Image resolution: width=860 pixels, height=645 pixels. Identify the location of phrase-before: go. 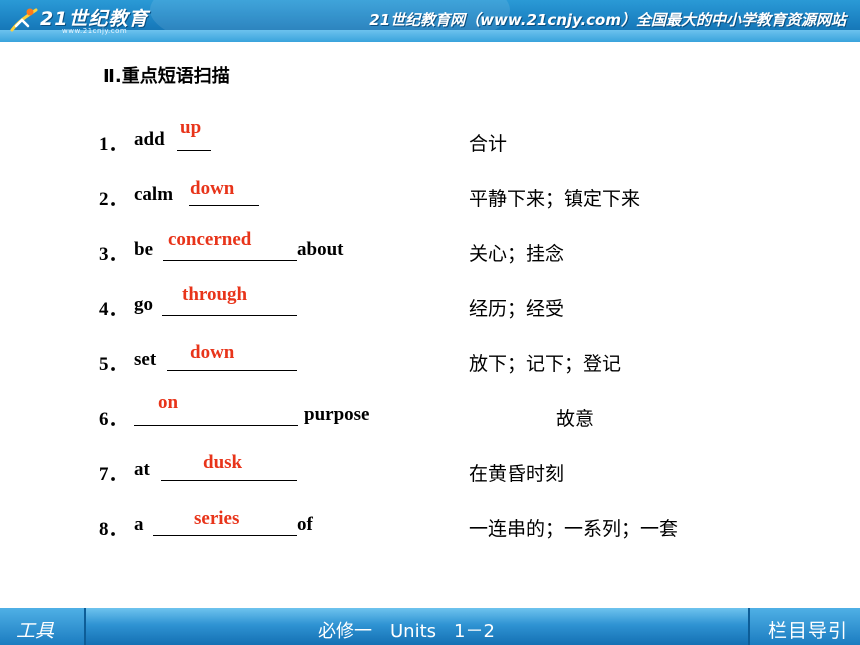
(143, 304).